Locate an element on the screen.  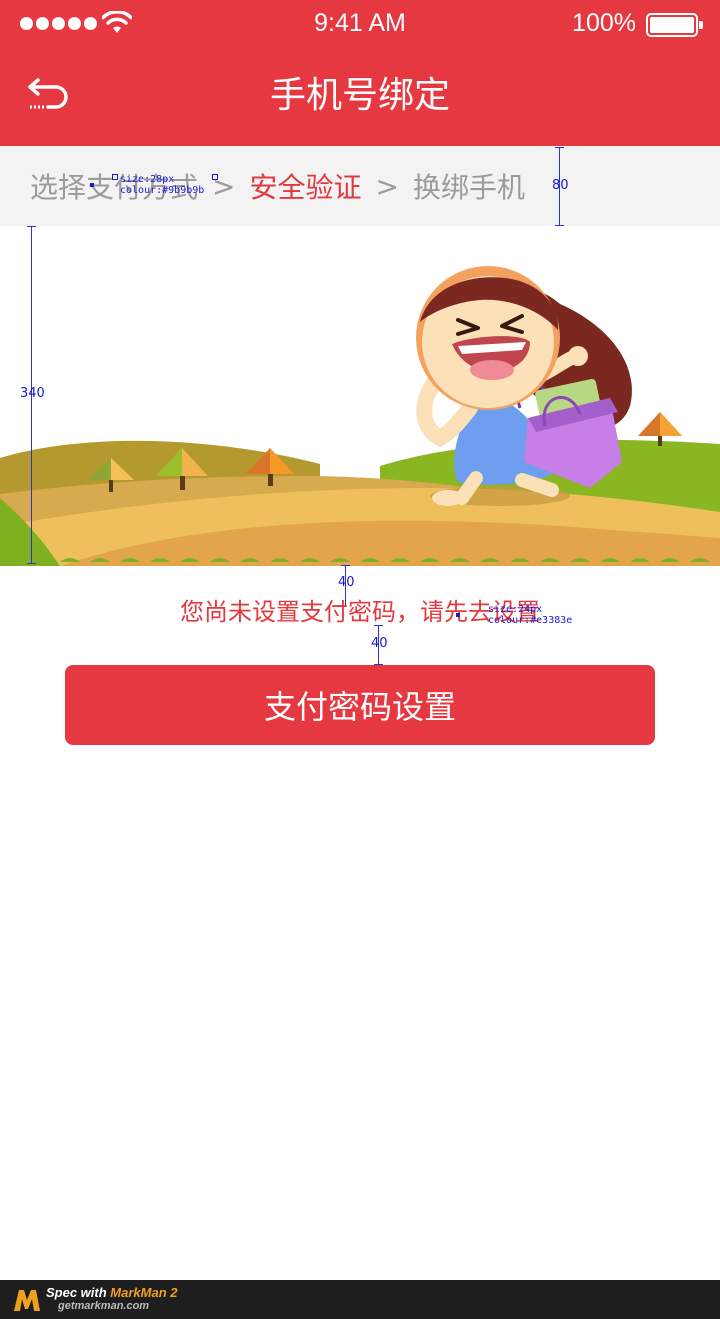
no-password-notice: 您尚未设置支付密码，请先去设置 is located at coordinates (360, 612).